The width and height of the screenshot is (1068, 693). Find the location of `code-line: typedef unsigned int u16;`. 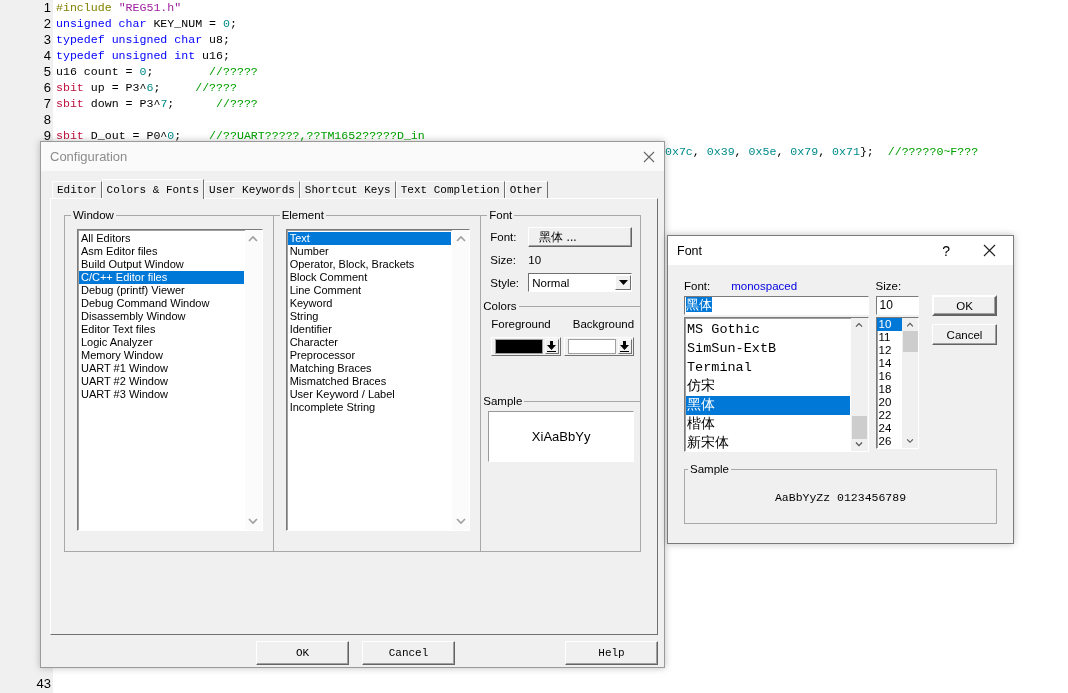

code-line: typedef unsigned int u16; is located at coordinates (142, 56).